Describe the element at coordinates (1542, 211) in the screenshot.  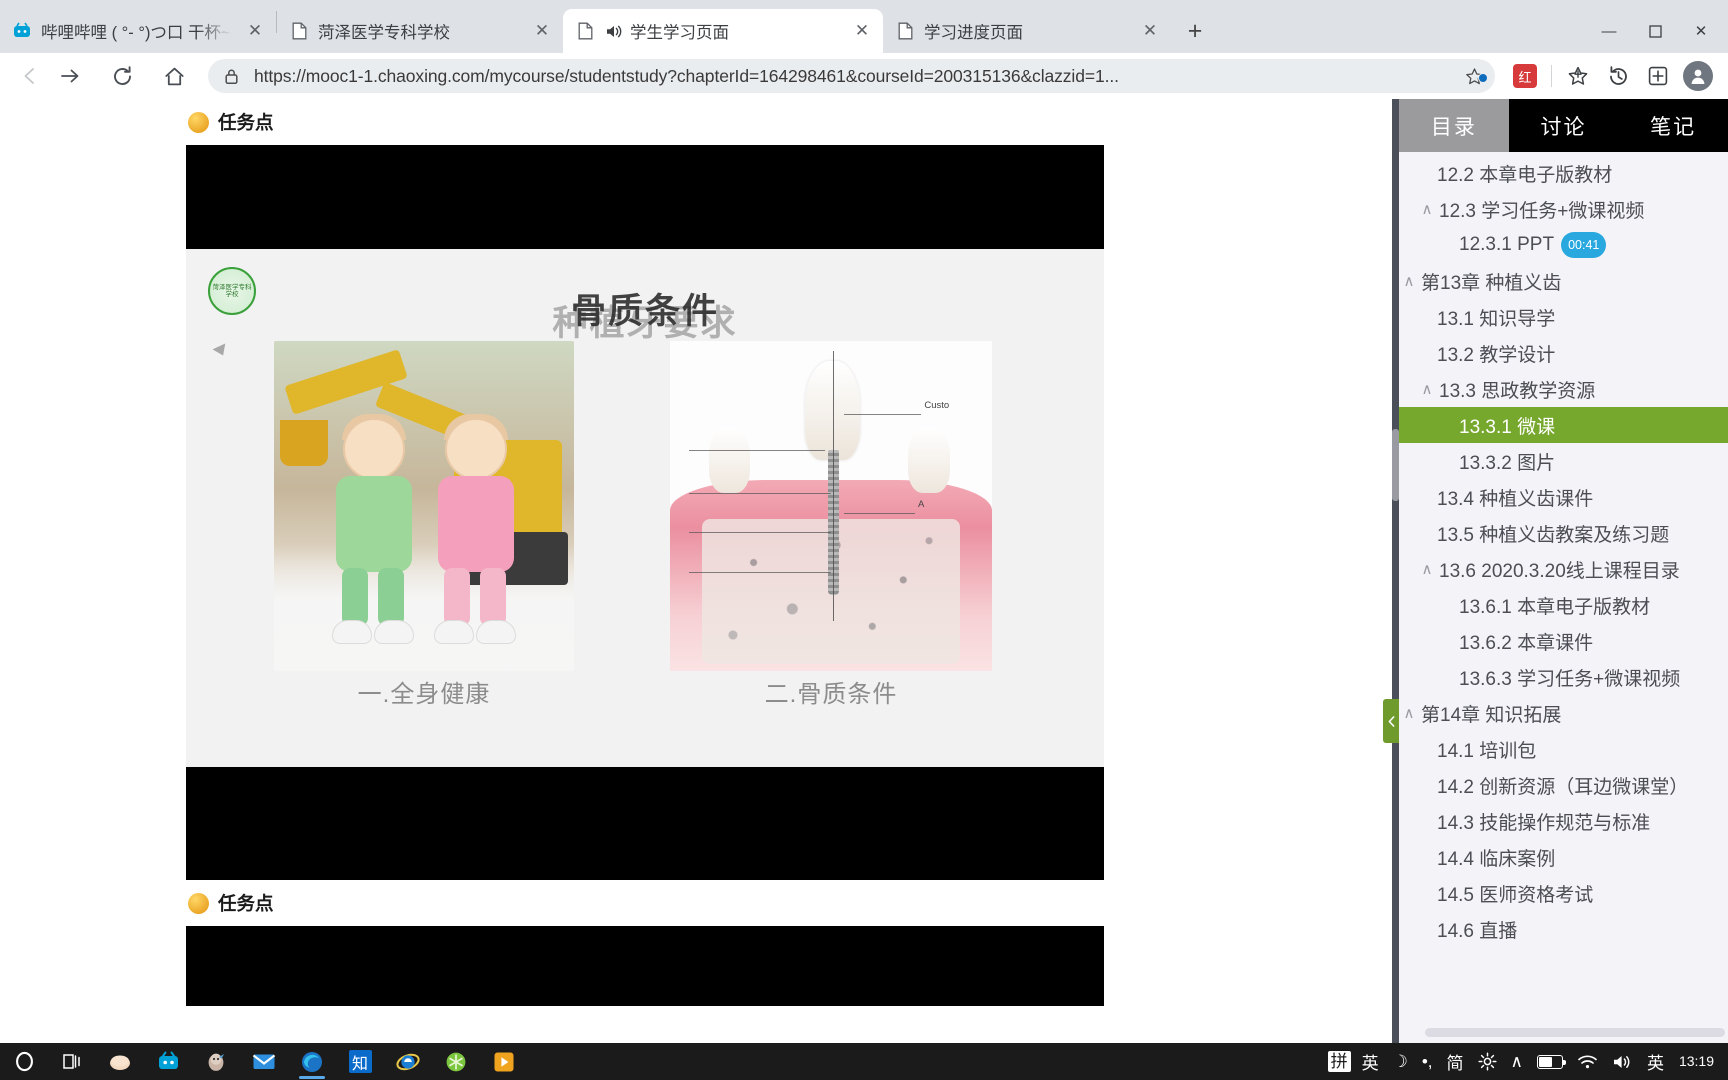
I see `sidebar-item-label: 12.3 学习任务+微课视频` at that location.